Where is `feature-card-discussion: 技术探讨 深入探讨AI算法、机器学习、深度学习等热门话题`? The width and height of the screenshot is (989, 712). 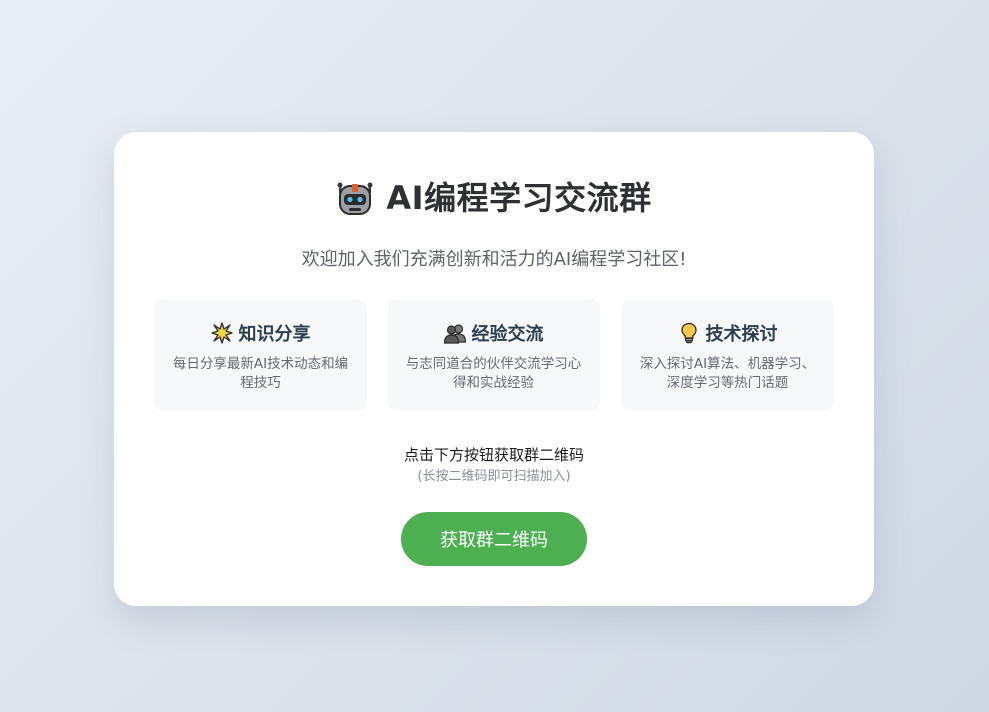
feature-card-discussion: 技术探讨 深入探讨AI算法、机器学习、深度学习等热门话题 is located at coordinates (727, 355).